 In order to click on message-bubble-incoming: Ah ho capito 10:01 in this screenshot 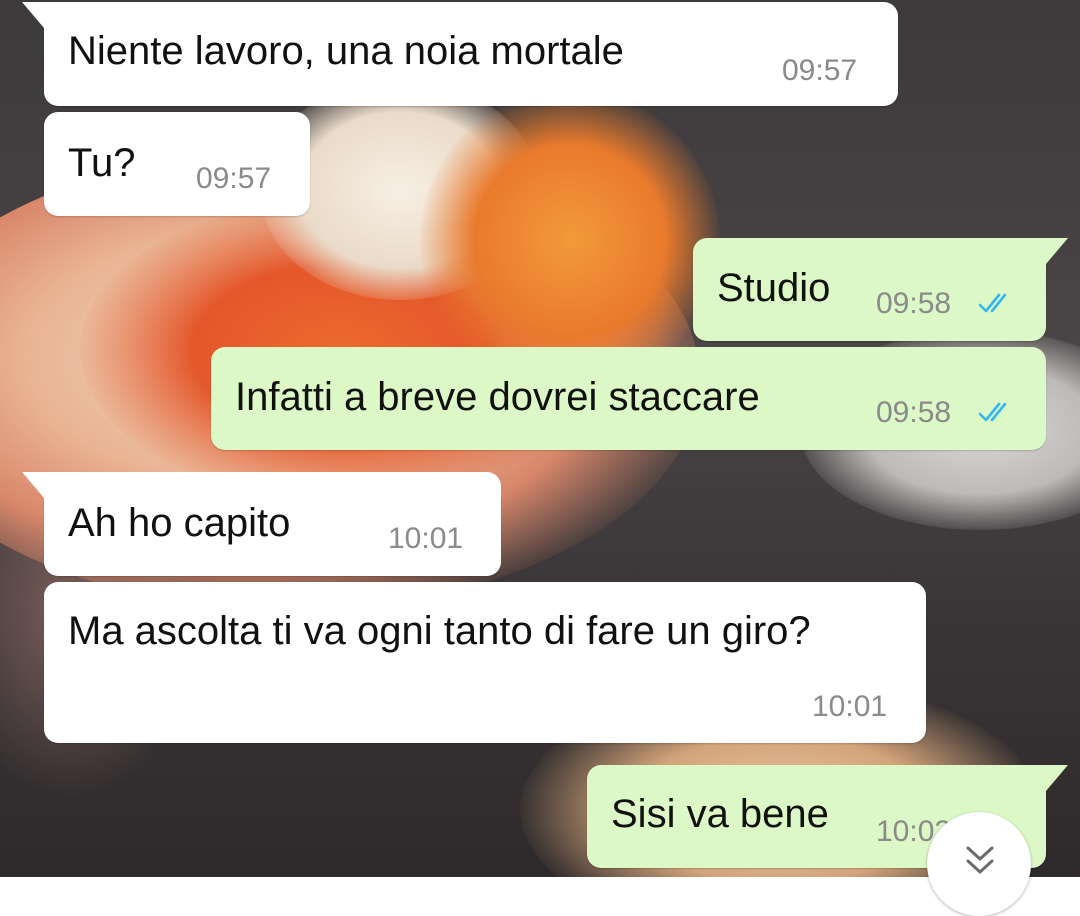, I will do `click(261, 524)`.